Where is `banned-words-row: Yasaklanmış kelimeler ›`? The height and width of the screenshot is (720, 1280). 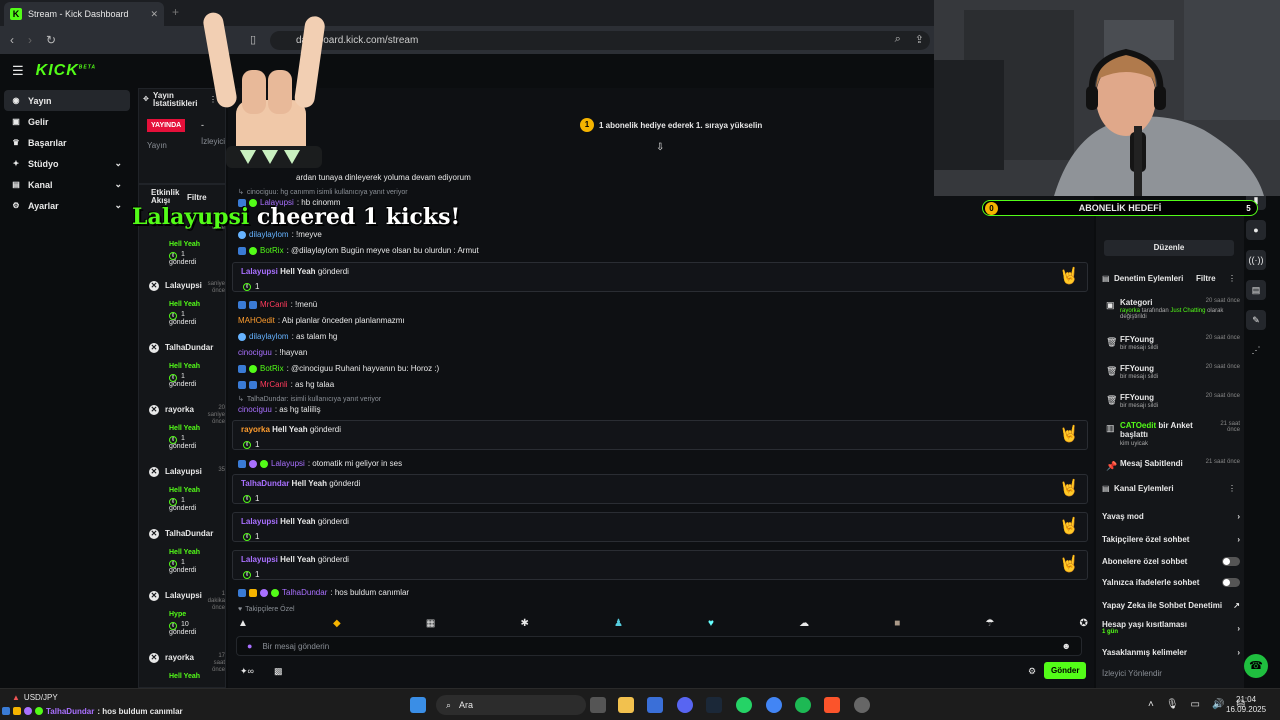 banned-words-row: Yasaklanmış kelimeler › is located at coordinates (1171, 652).